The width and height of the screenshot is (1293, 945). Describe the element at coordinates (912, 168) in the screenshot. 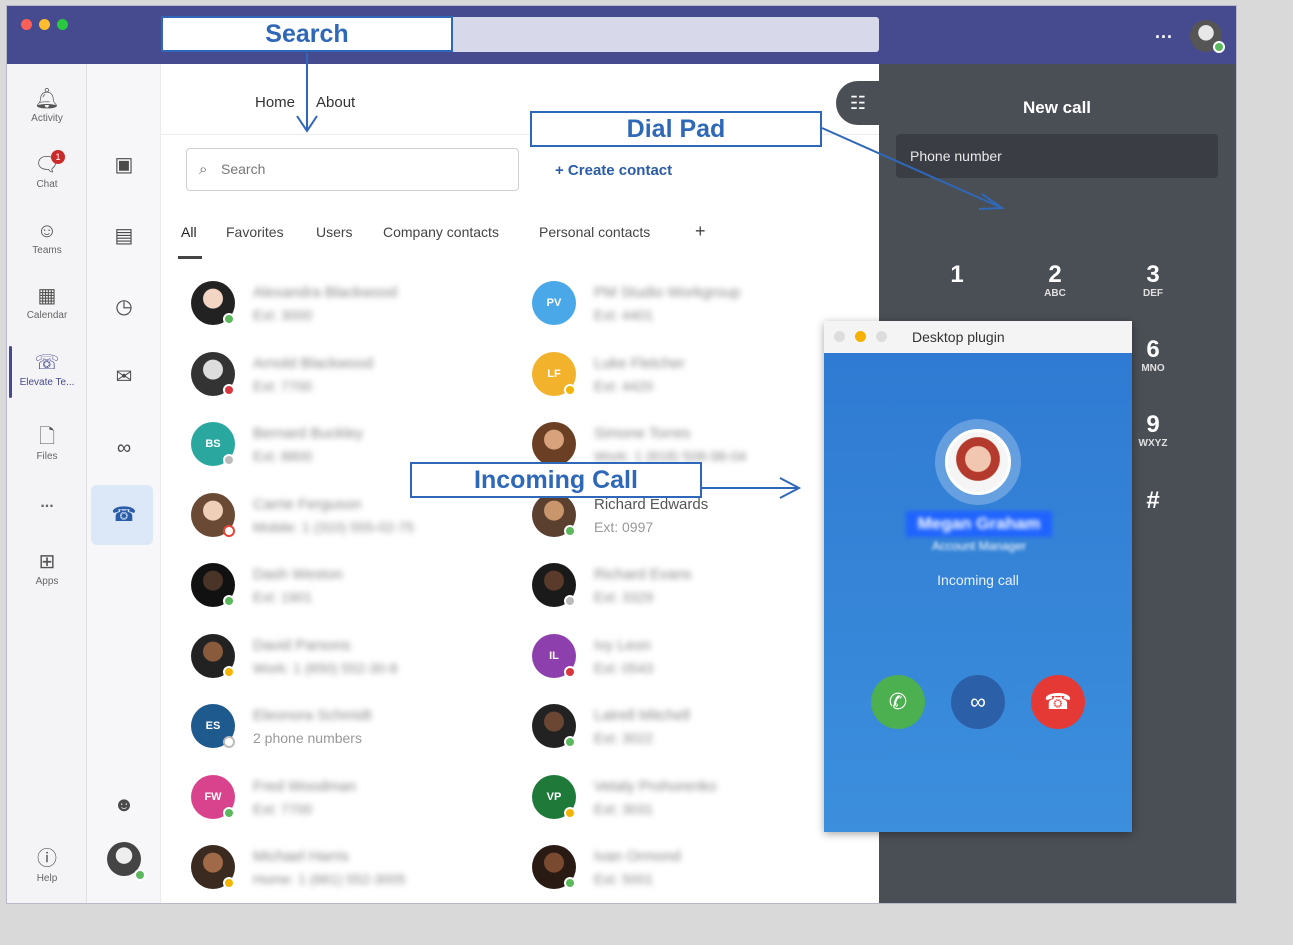

I see `dialpad-arrow` at that location.